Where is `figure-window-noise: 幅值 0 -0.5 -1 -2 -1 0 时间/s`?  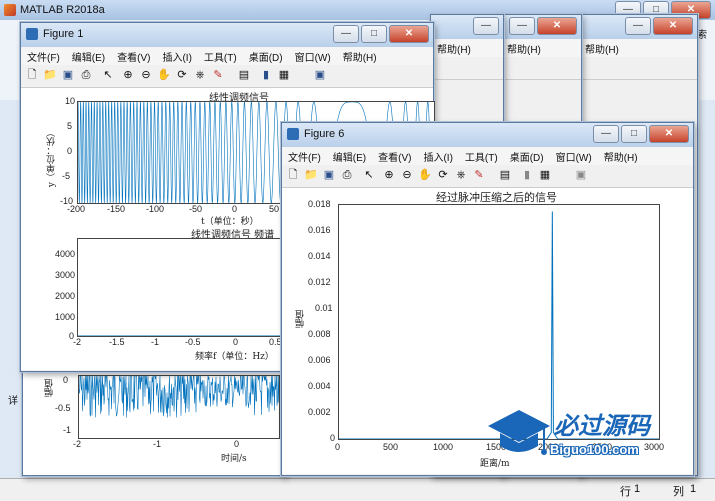
figure-window-noise: 幅值 0 -0.5 -1 -2 -1 0 时间/s is located at coordinates (154, 423).